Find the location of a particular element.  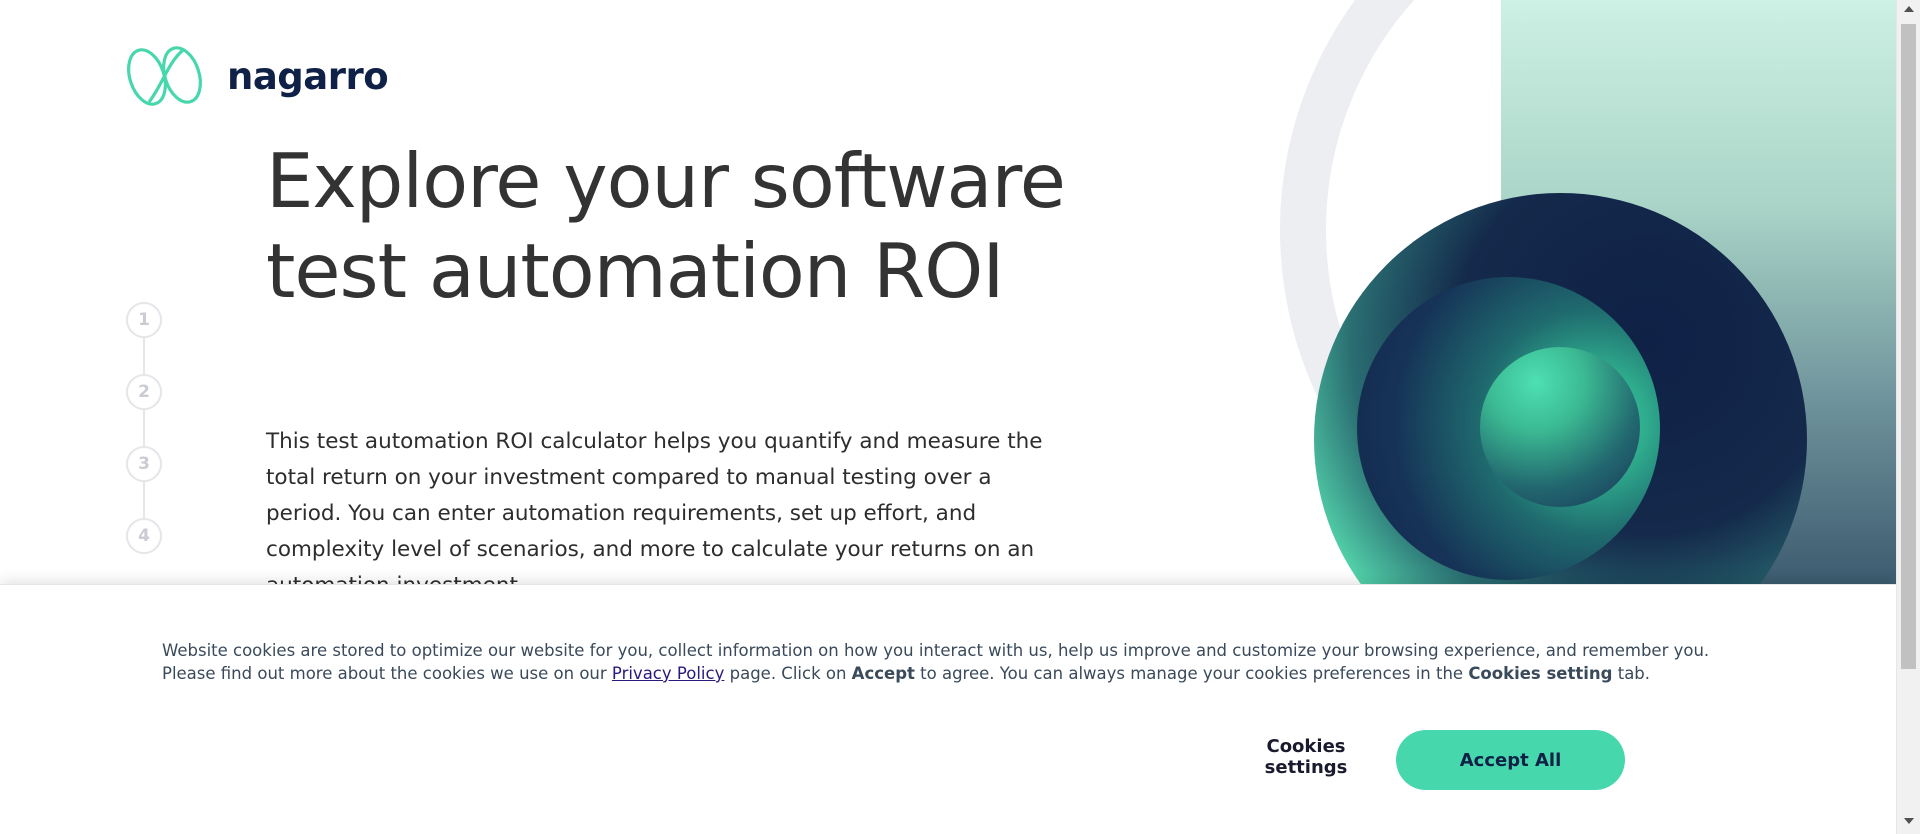

accept-keyword: Accept is located at coordinates (883, 673).